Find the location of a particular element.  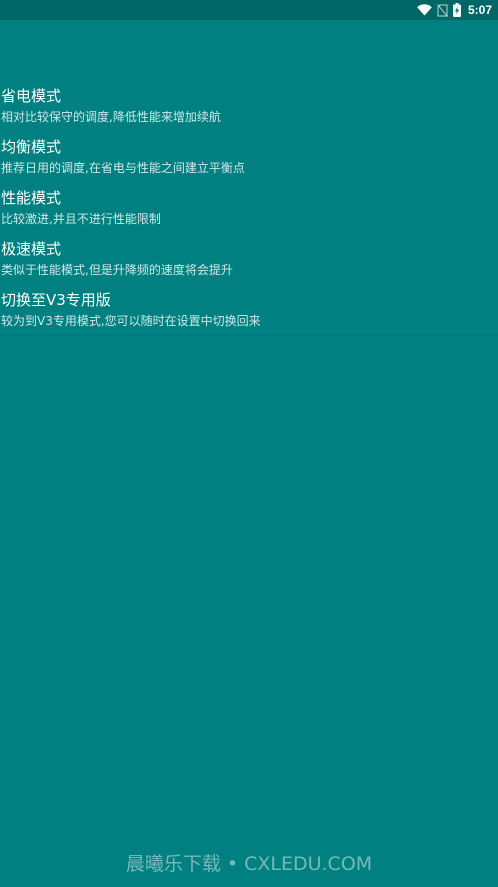

battery-charging-icon is located at coordinates (456, 10).